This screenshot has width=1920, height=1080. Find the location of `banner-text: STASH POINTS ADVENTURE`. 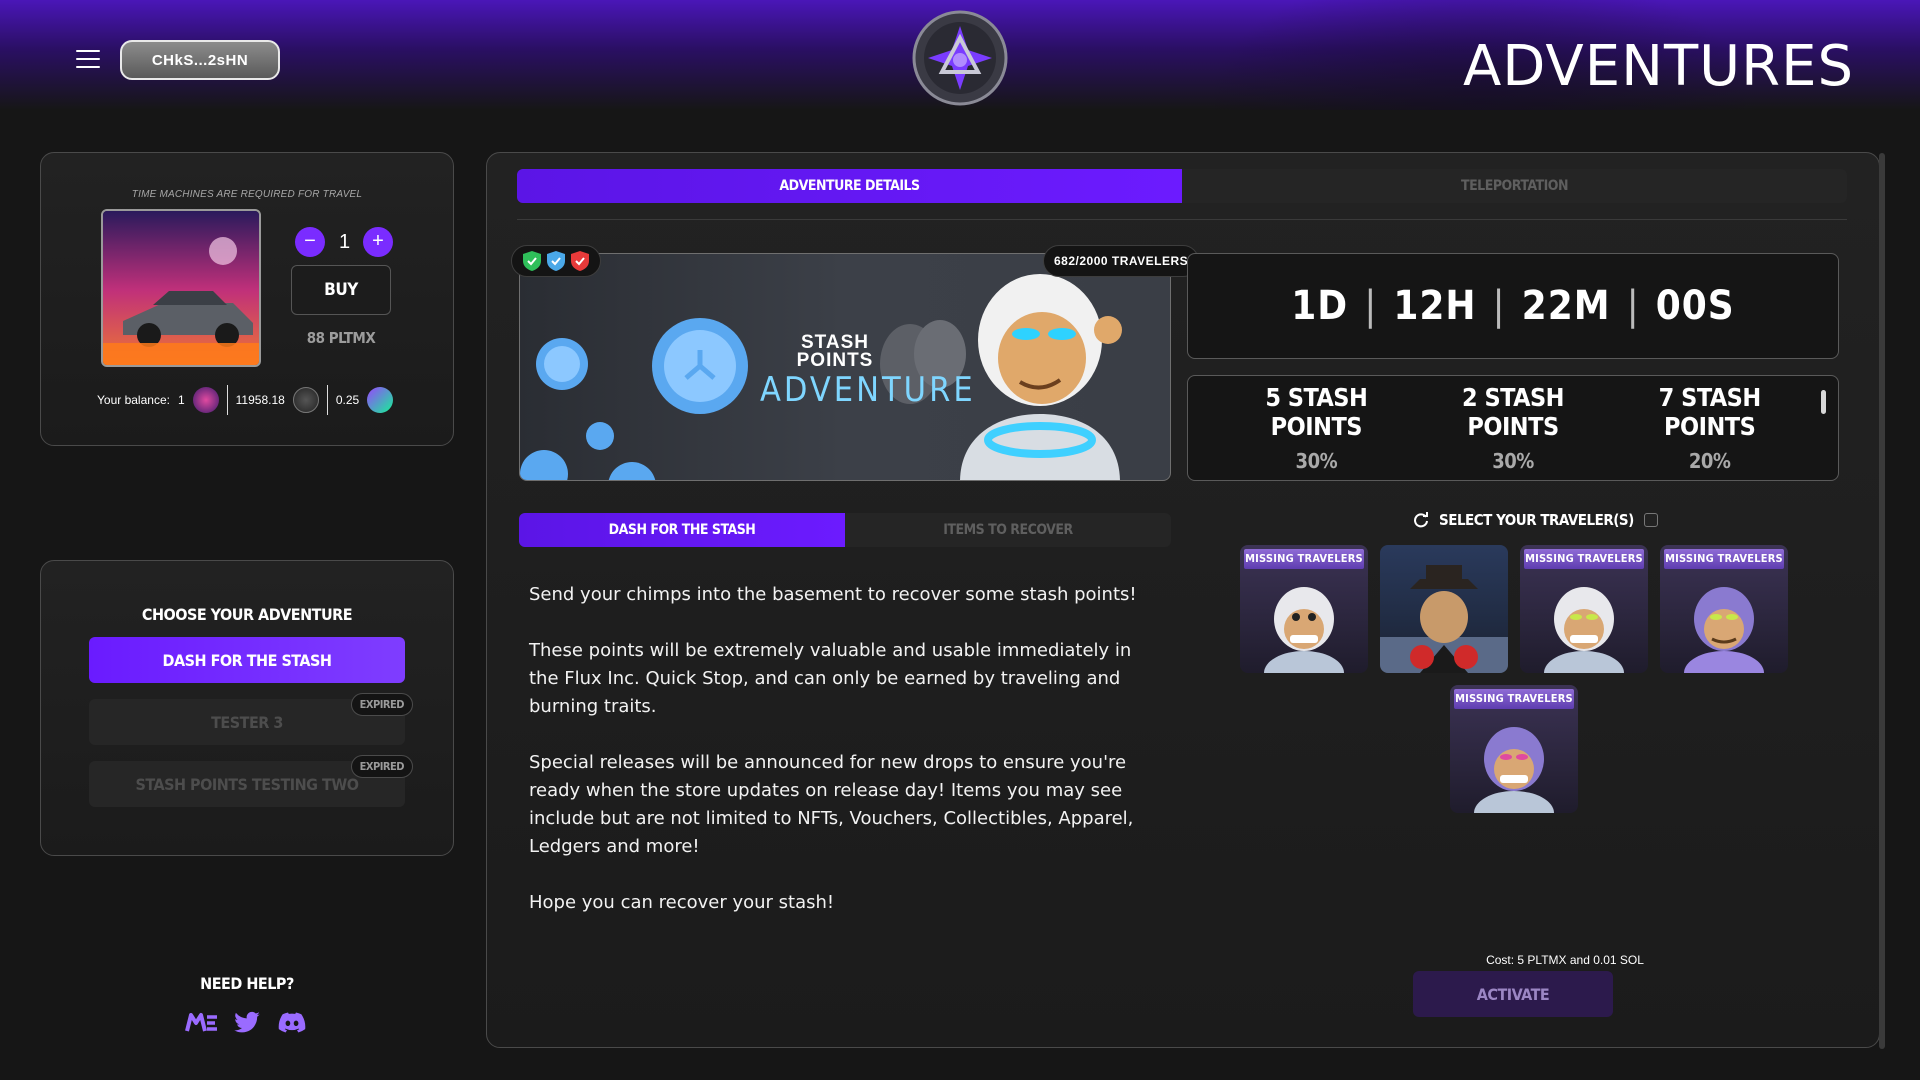

banner-text: STASH POINTS ADVENTURE is located at coordinates (868, 371).